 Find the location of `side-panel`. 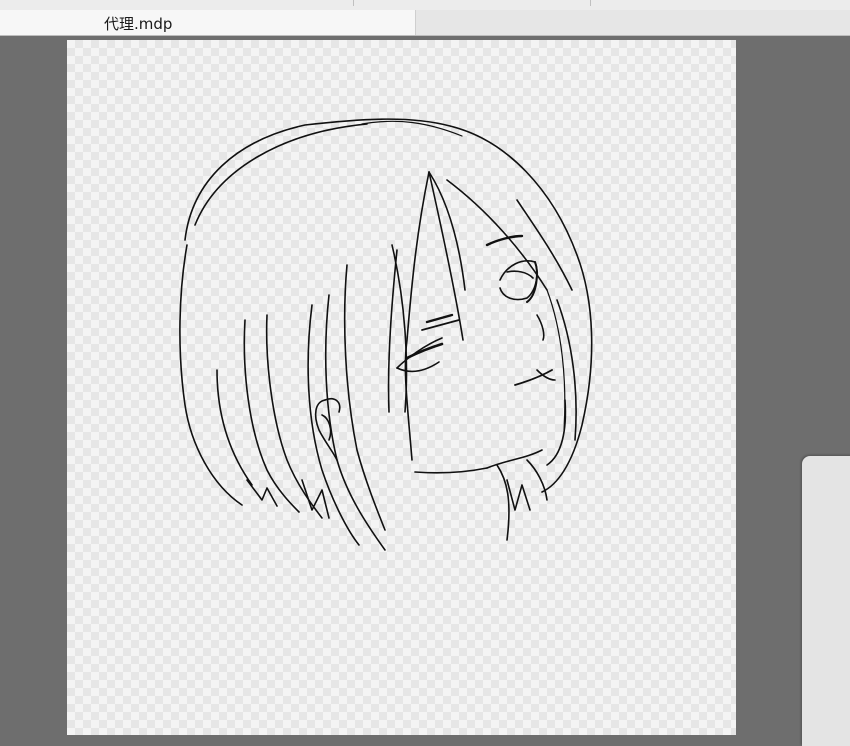

side-panel is located at coordinates (826, 601).